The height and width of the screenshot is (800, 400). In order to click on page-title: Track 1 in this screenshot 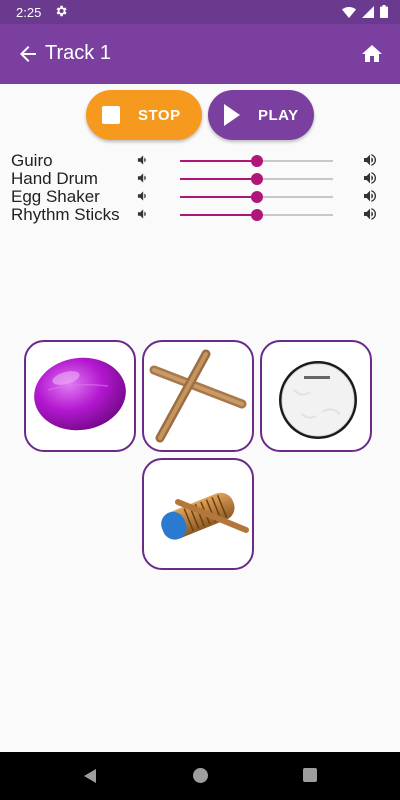, I will do `click(78, 53)`.